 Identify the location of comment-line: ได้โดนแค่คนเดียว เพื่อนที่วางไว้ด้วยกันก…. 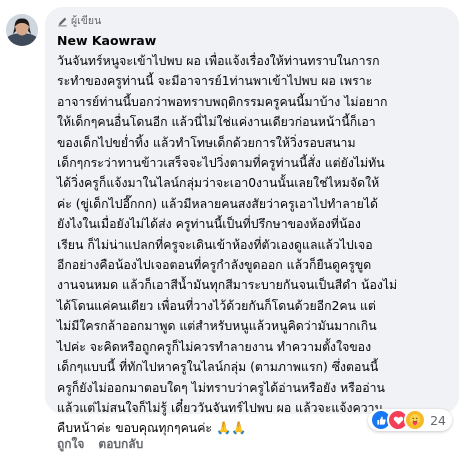
(216, 305).